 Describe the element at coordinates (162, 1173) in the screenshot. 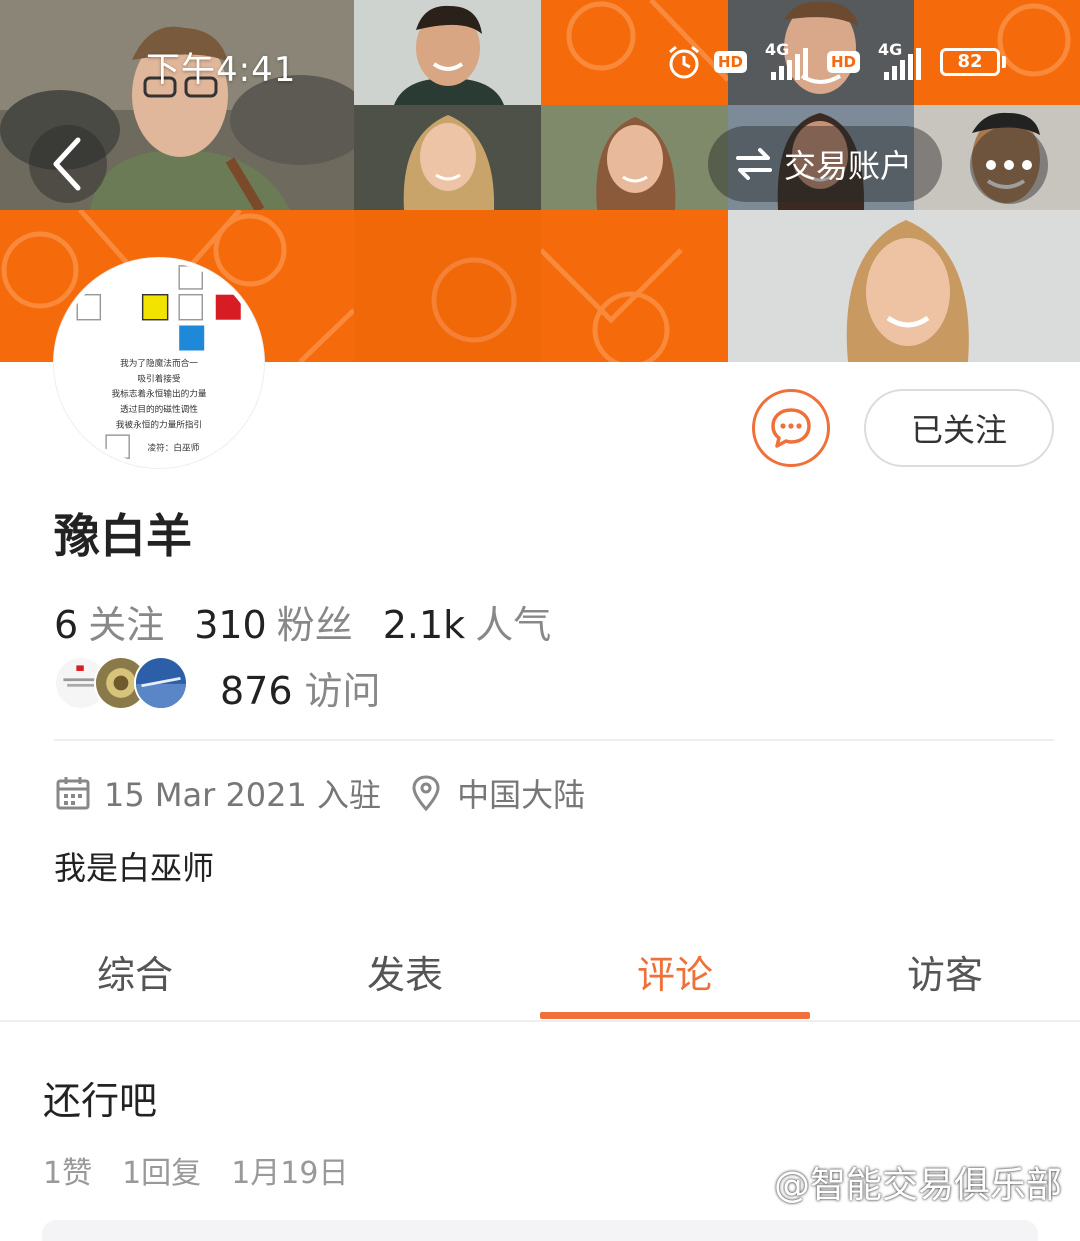

I see `comment-replies: 1回复` at that location.